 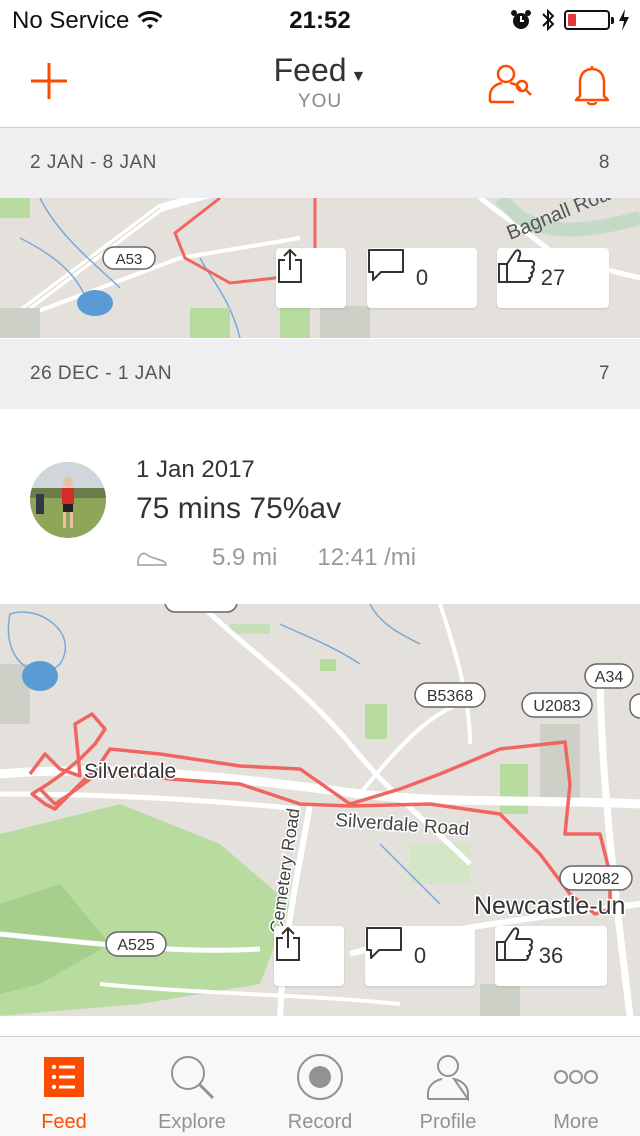 I want to click on tab-record: Record, so click(x=320, y=1086).